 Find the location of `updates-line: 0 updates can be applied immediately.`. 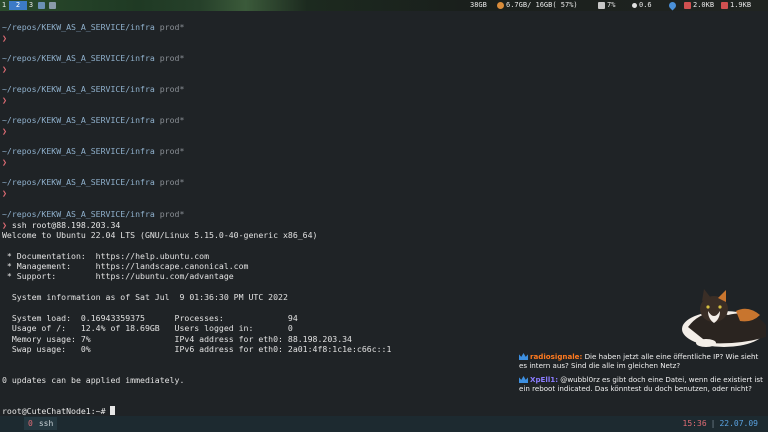

updates-line: 0 updates can be applied immediately. is located at coordinates (93, 380).